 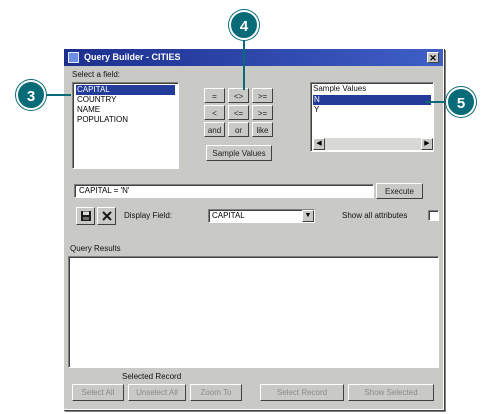 I want to click on query-expression-input: CAPITAL = 'N', so click(x=224, y=191).